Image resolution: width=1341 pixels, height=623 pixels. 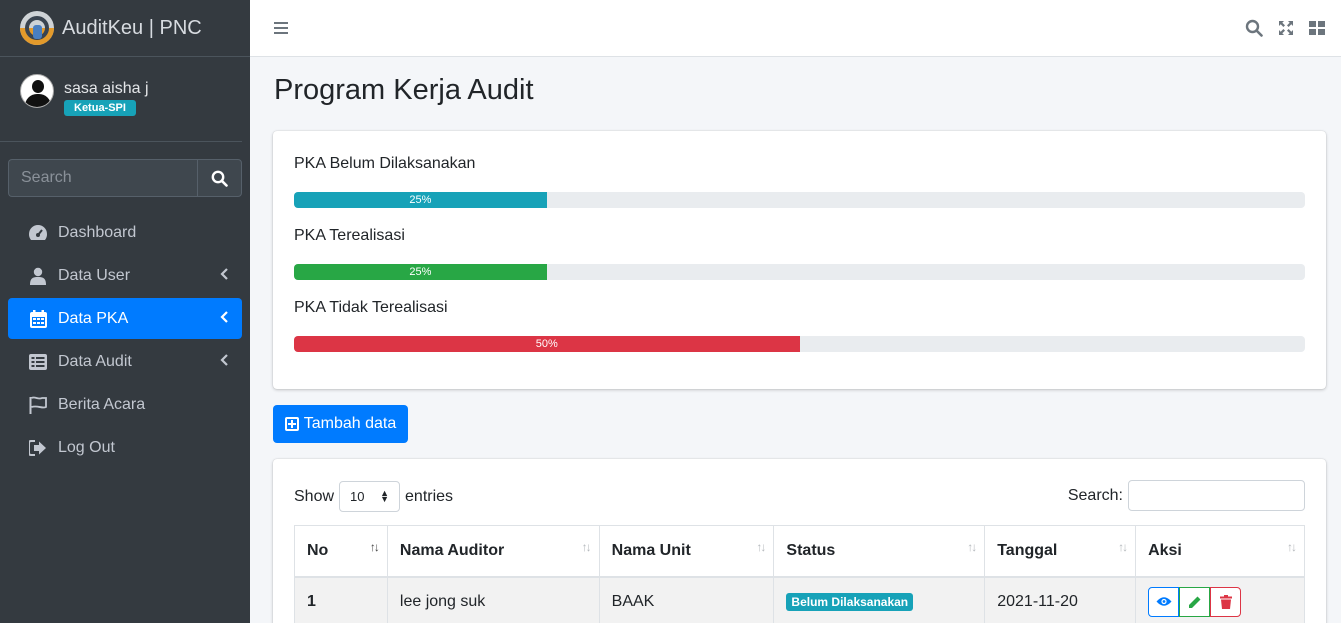 I want to click on grid-icon, so click(x=1317, y=30).